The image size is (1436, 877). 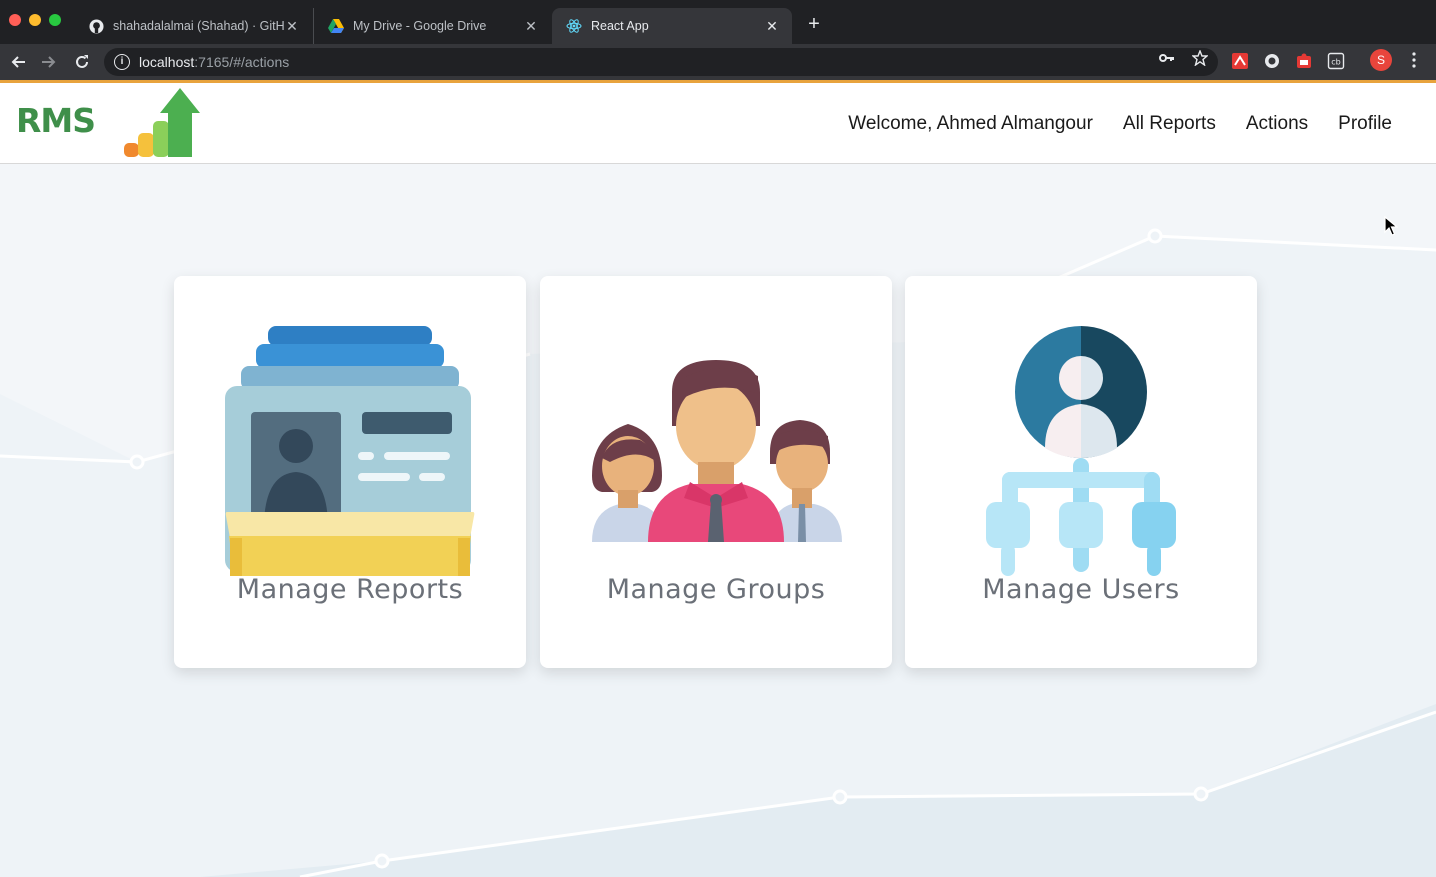 I want to click on tab-title: shahadalalmai (Shahad) · GitHub, so click(x=198, y=26).